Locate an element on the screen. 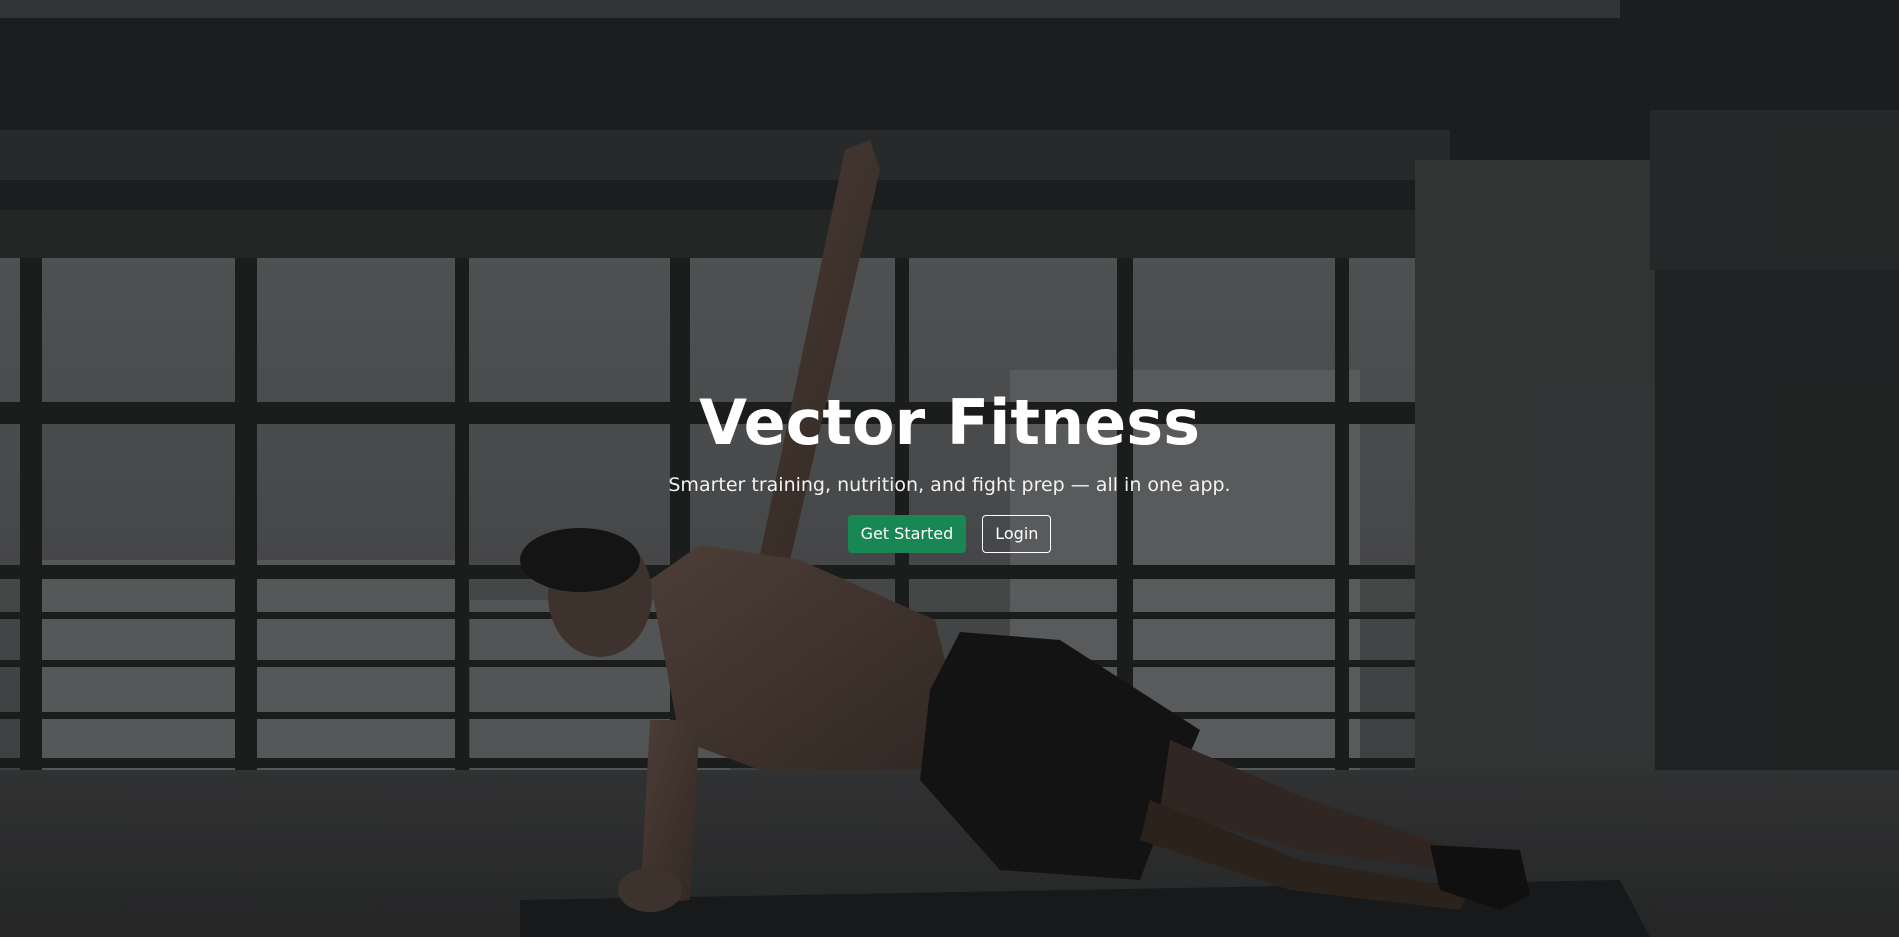 This screenshot has width=1899, height=937. hero-title: Vector Fitness is located at coordinates (949, 422).